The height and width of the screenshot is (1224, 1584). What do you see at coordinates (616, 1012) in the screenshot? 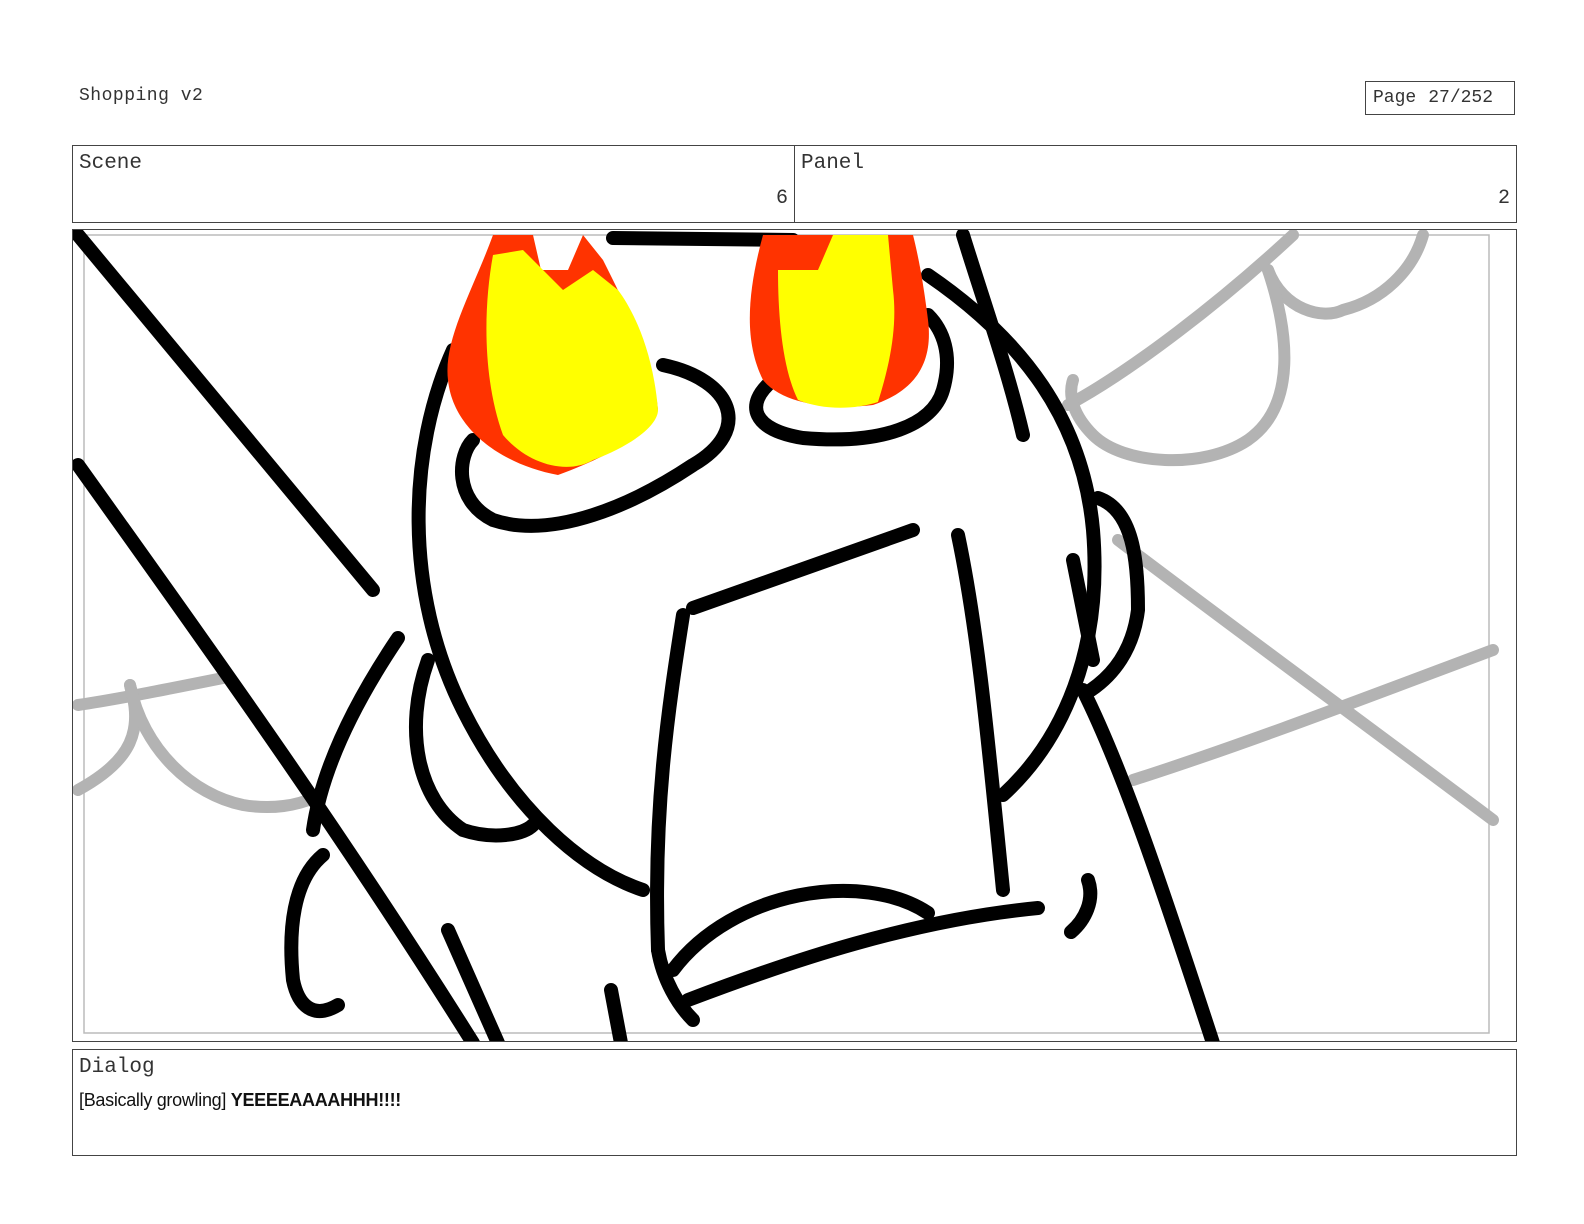
I see `neck-line` at bounding box center [616, 1012].